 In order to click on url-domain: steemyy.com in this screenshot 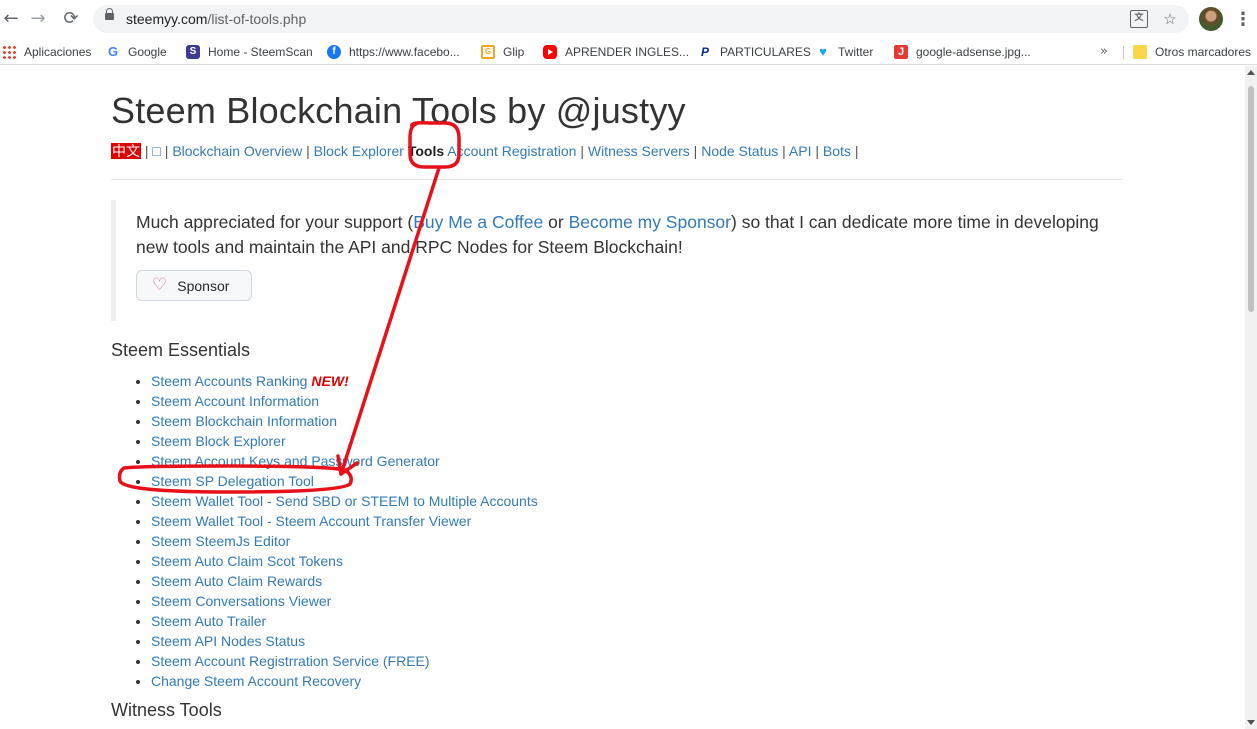, I will do `click(167, 19)`.